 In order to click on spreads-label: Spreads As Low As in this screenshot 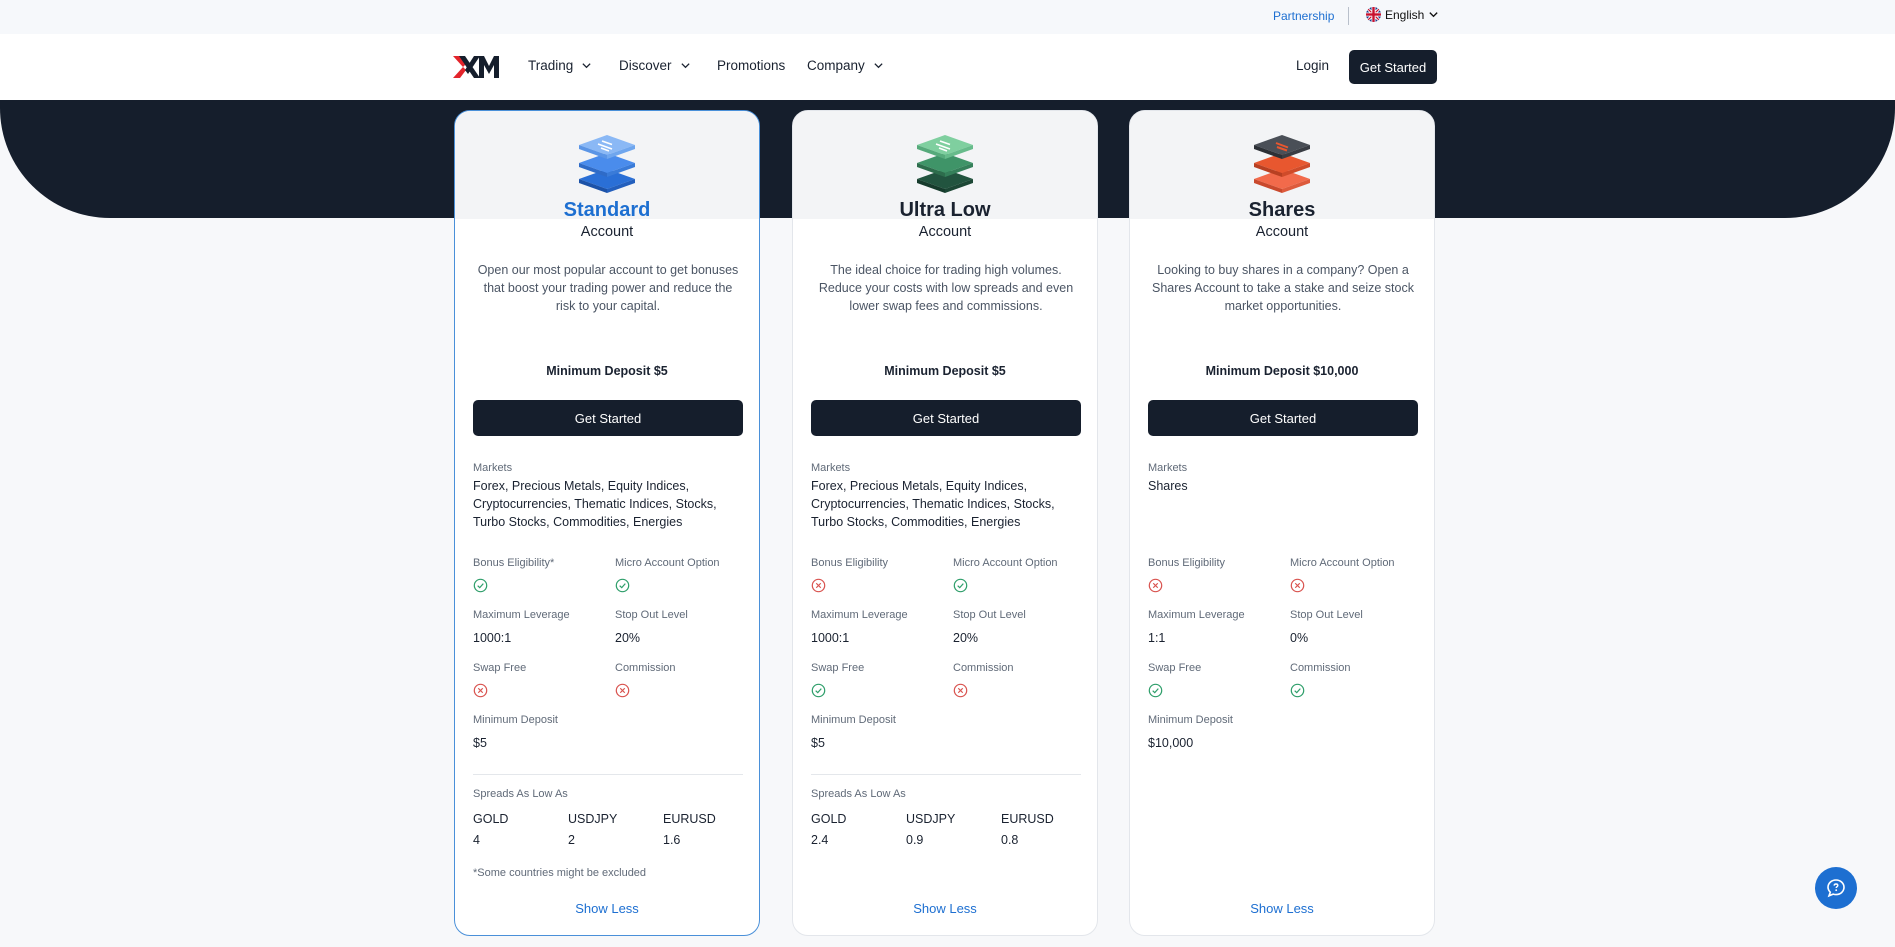, I will do `click(520, 794)`.